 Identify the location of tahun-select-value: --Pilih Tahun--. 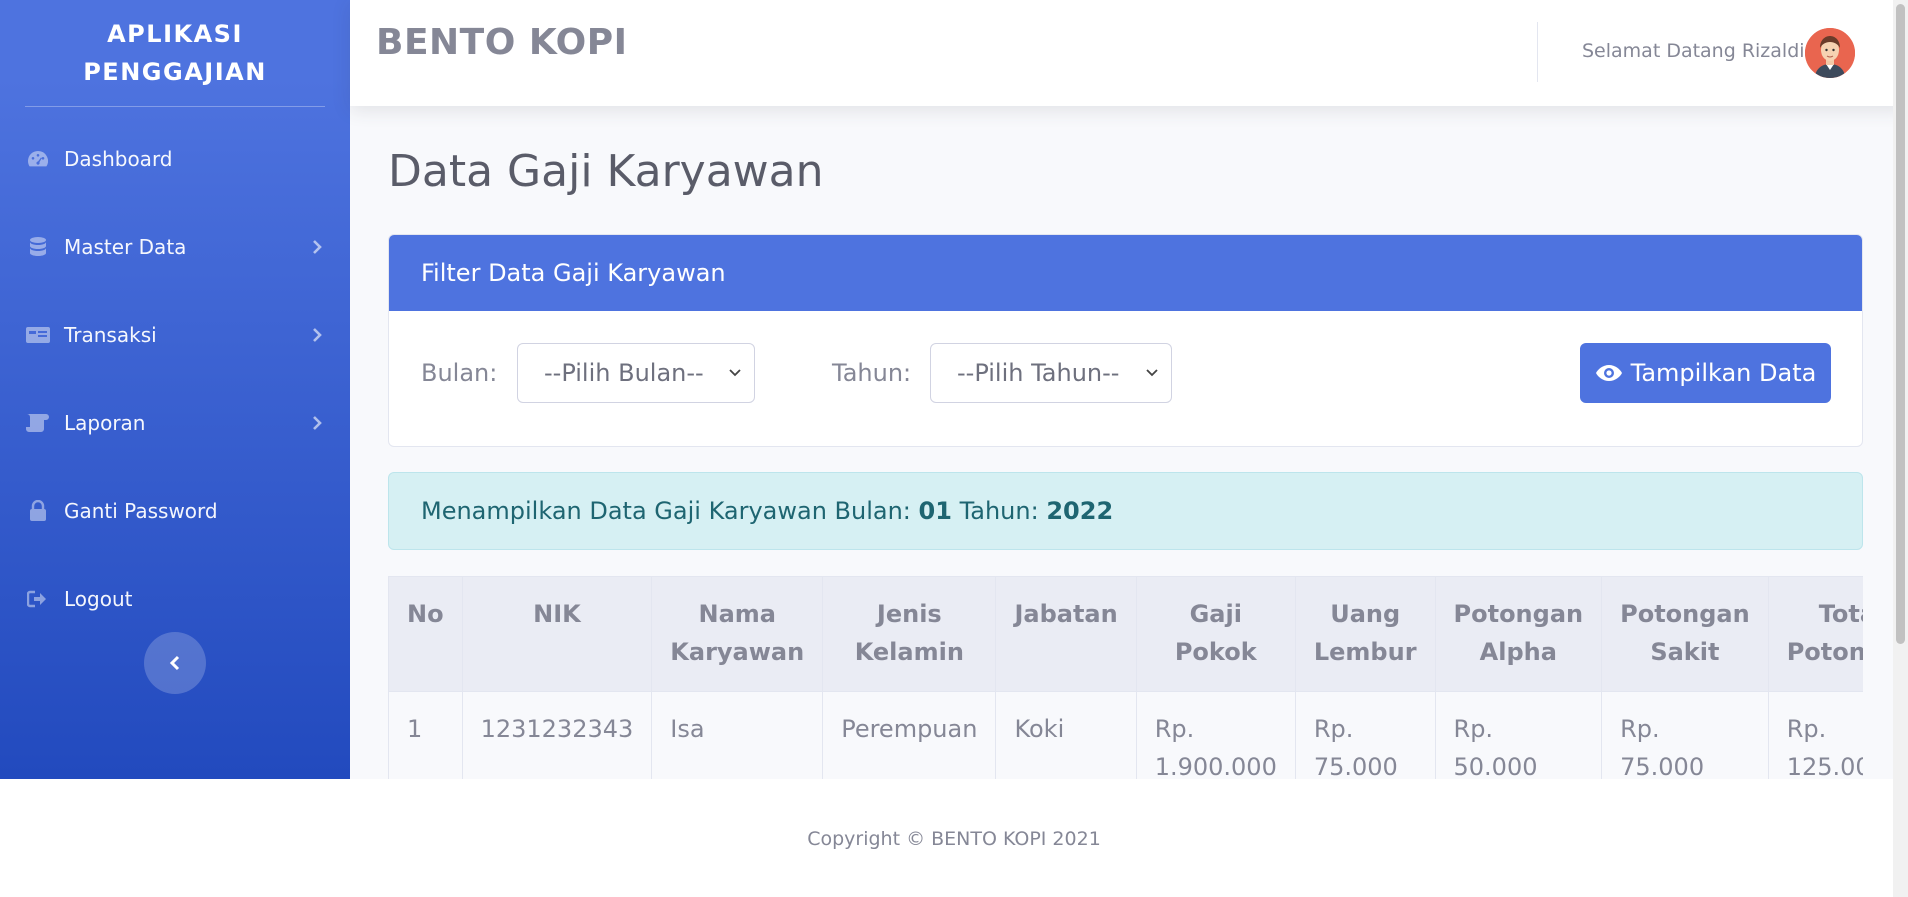
(1038, 373).